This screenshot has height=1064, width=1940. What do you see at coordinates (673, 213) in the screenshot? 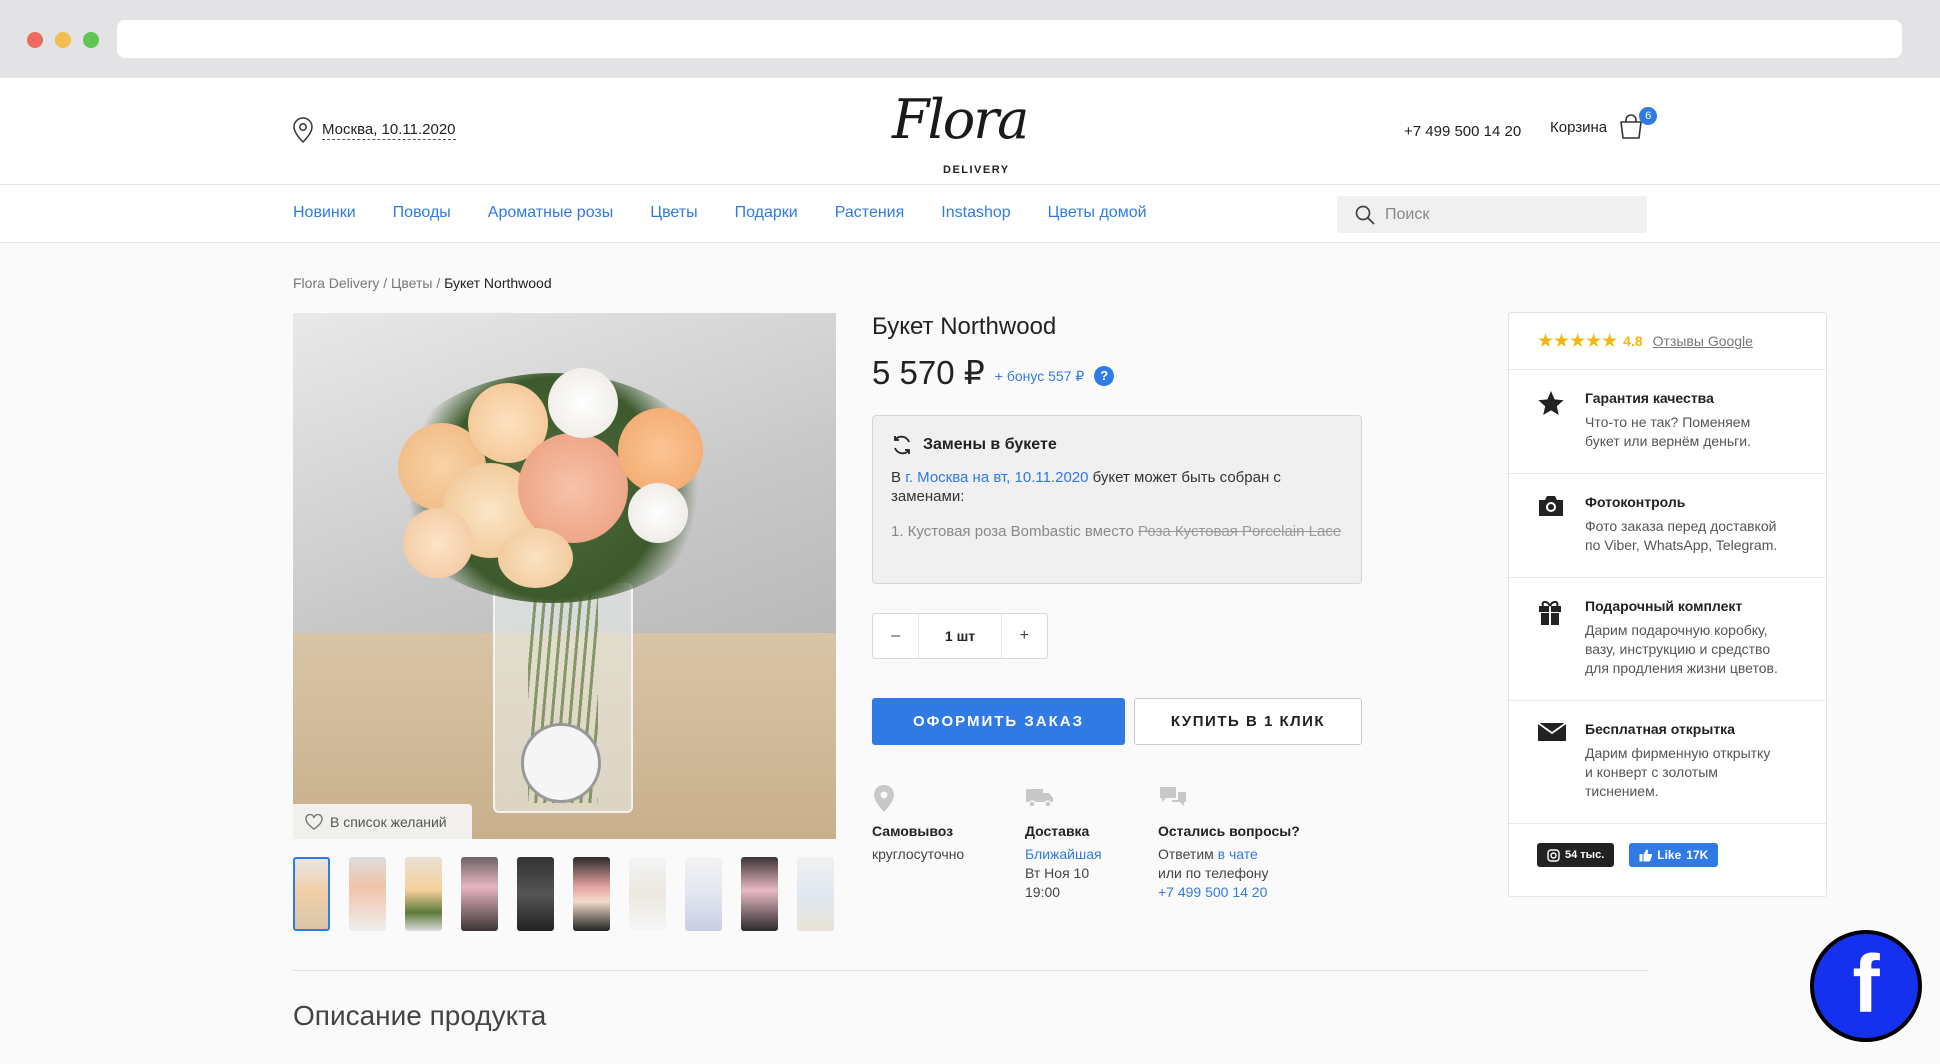
I see `nav-item-flowers: Цветы` at bounding box center [673, 213].